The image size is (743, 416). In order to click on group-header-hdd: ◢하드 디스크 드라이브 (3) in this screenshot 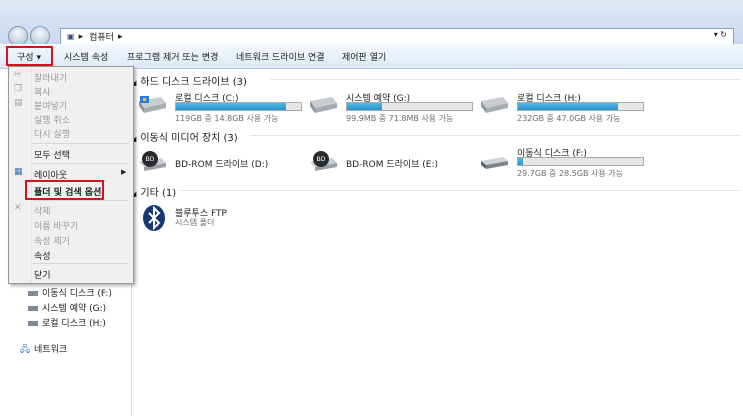, I will do `click(189, 80)`.